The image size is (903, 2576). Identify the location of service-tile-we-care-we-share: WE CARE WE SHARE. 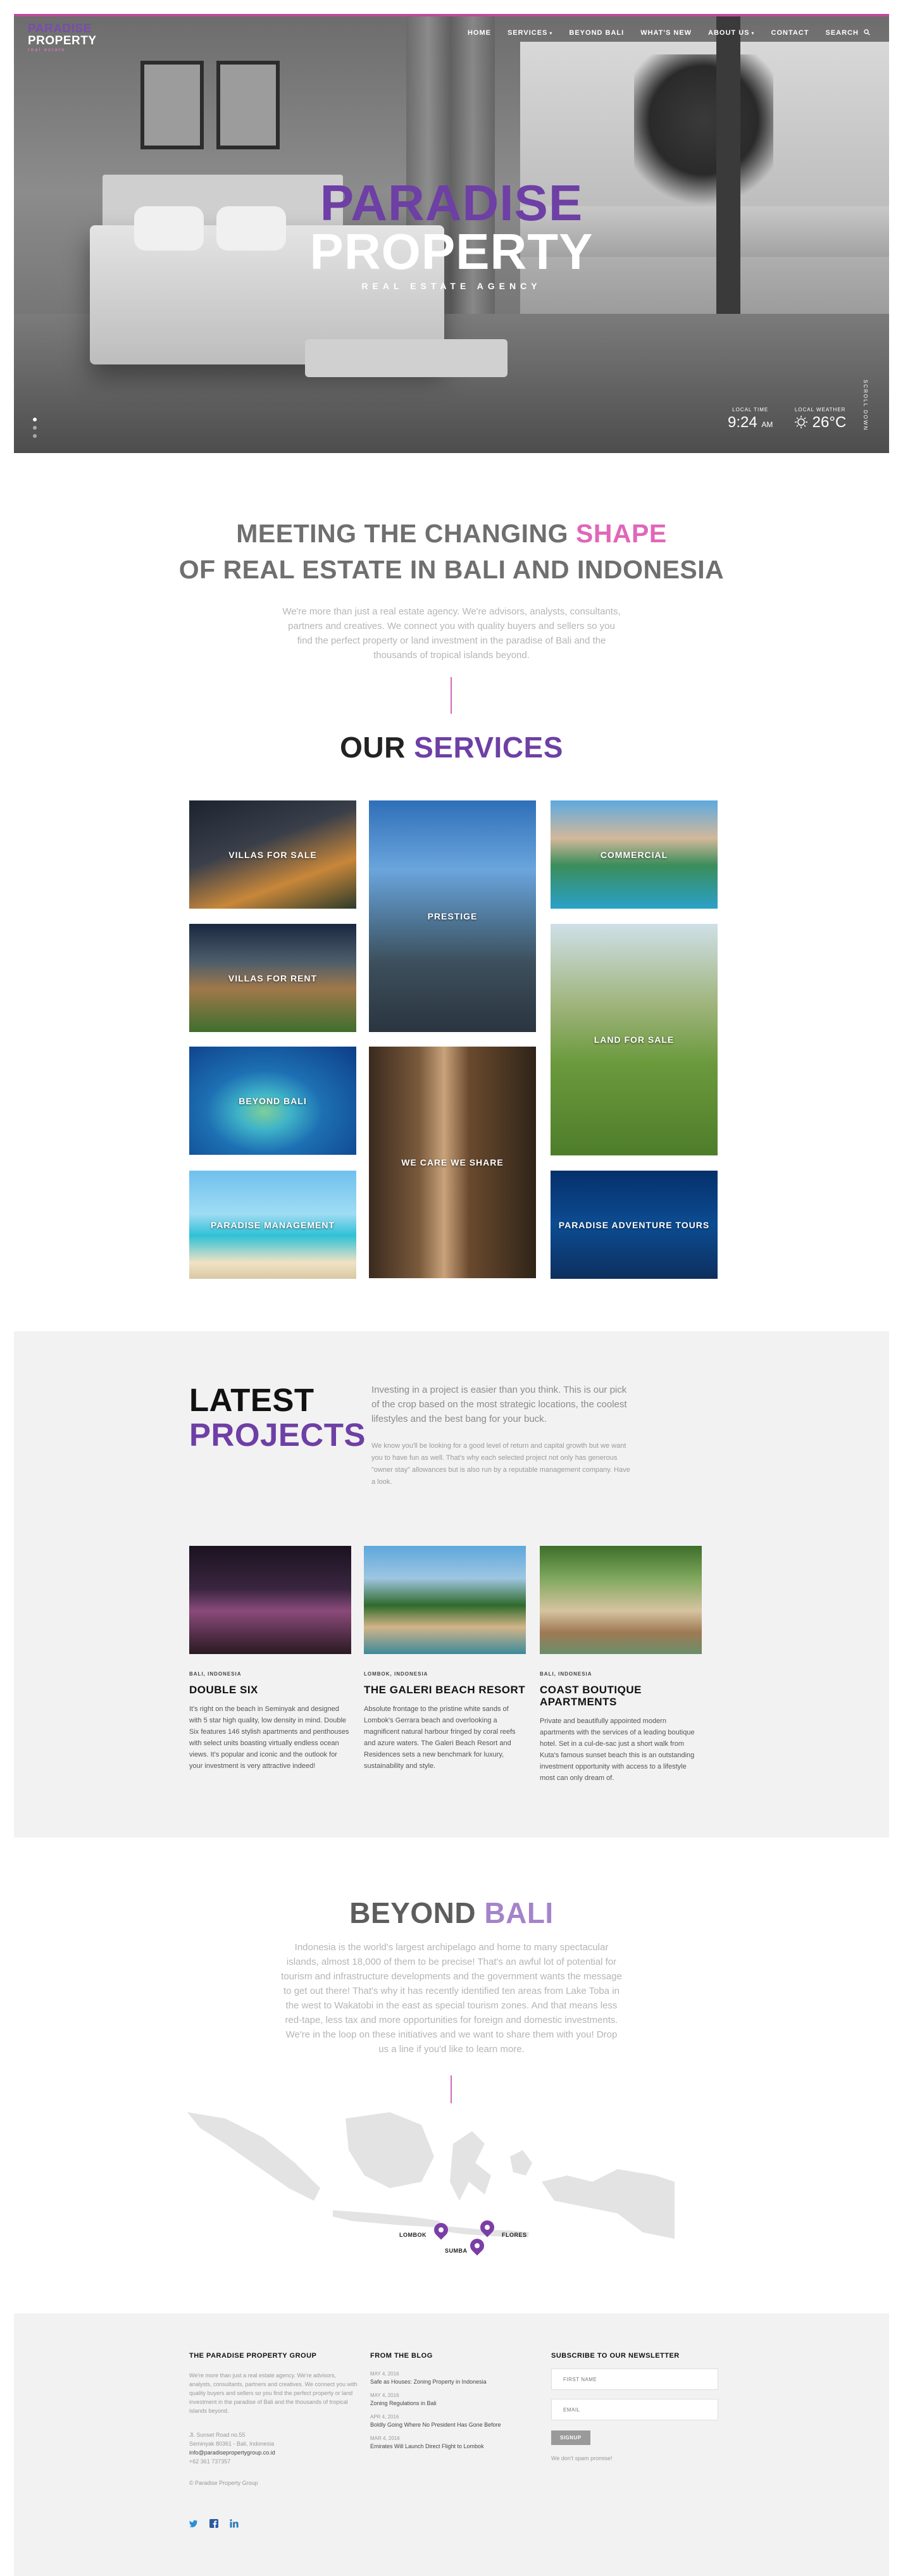
(452, 1162).